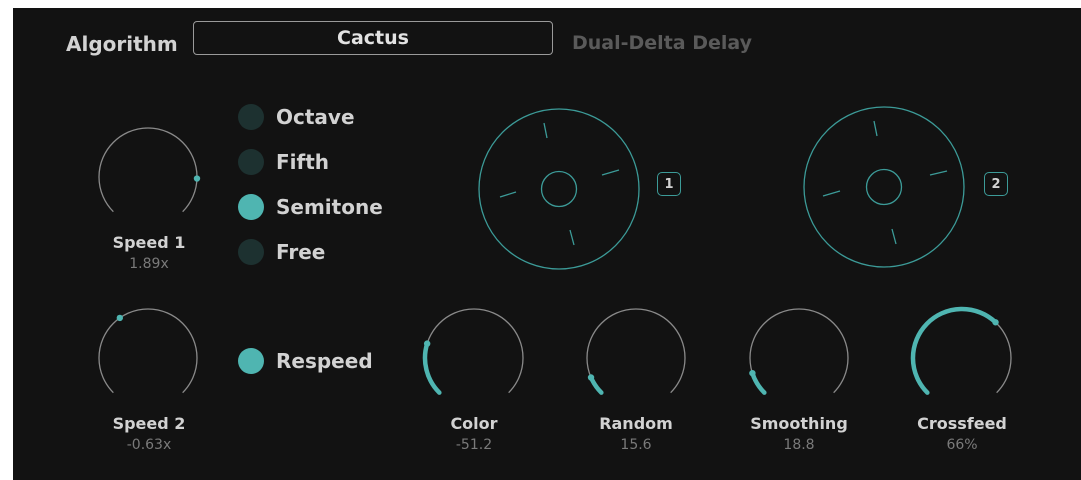 The height and width of the screenshot is (480, 1081). Describe the element at coordinates (799, 423) in the screenshot. I see `smoothing-label: Smoothing` at that location.